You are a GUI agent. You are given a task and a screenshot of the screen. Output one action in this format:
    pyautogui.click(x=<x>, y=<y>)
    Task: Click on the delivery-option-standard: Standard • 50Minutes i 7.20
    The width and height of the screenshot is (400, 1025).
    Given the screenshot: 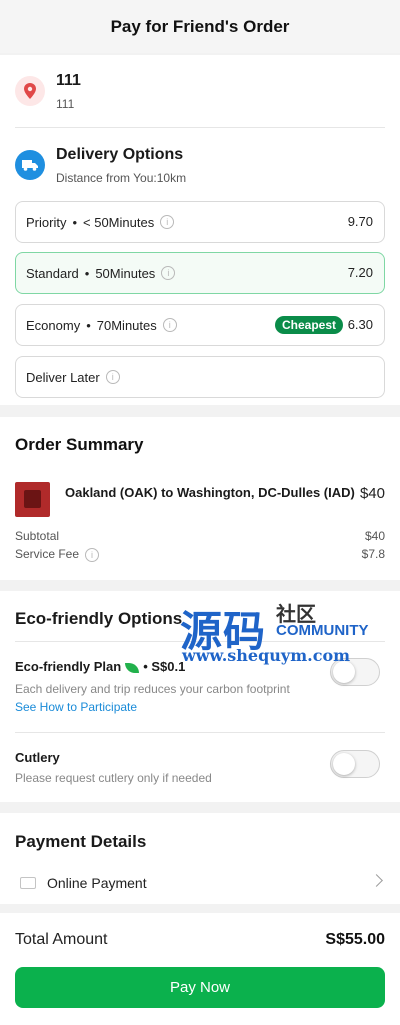 What is the action you would take?
    pyautogui.click(x=200, y=273)
    